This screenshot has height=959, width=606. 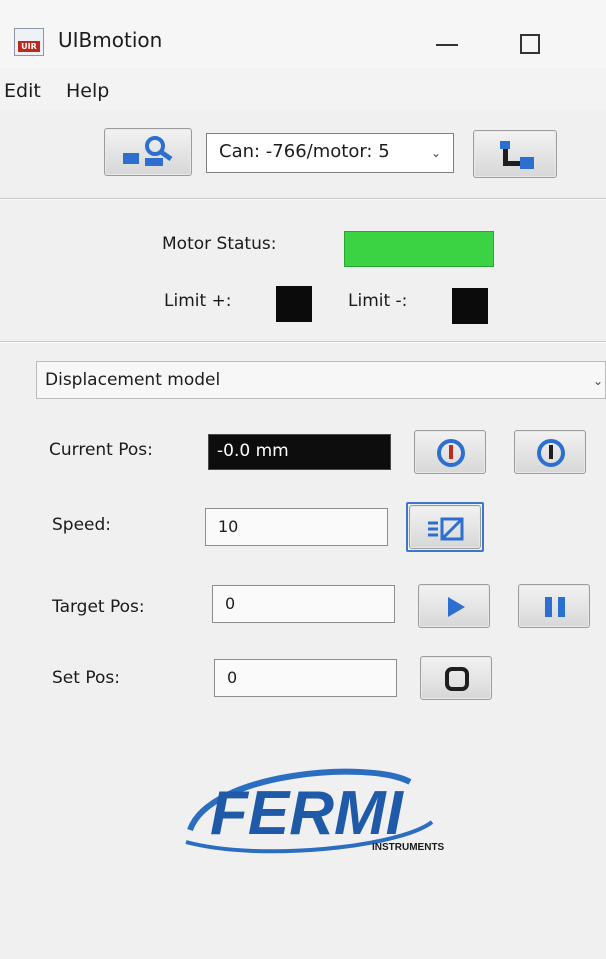 I want to click on zero-button, so click(x=550, y=452).